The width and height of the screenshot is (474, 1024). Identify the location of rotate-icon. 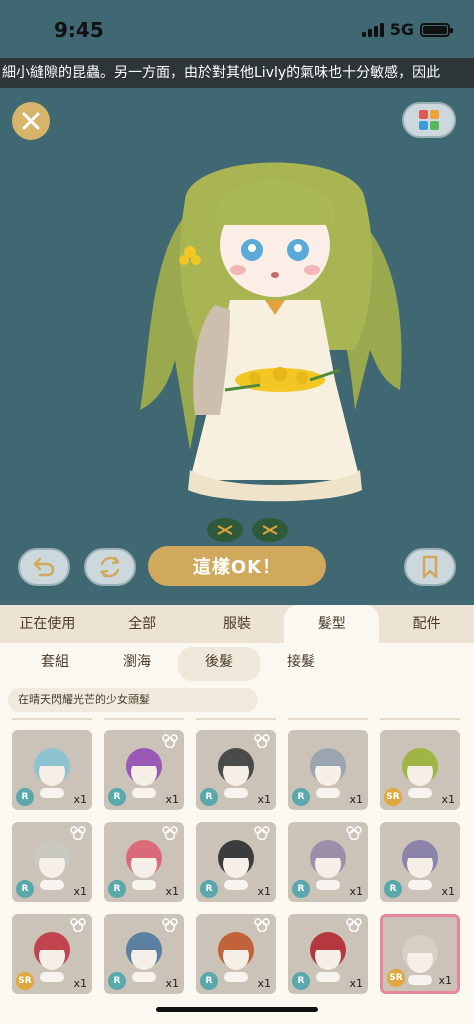
(110, 567).